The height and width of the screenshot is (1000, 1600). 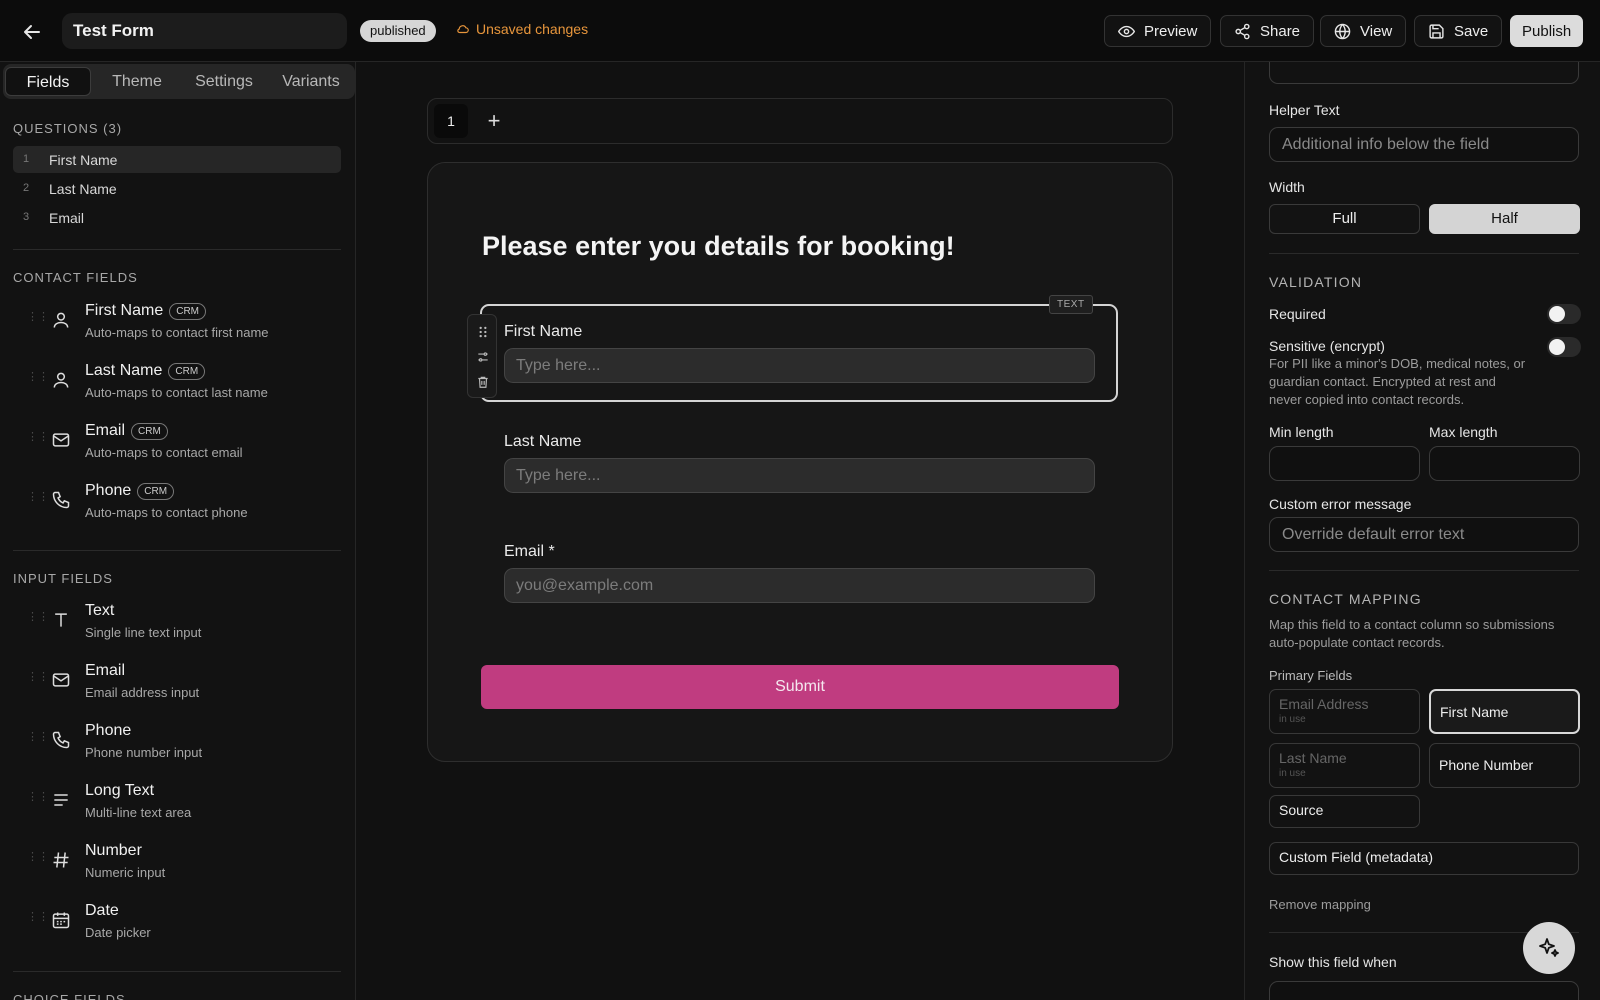 I want to click on panel-tabs: Fields Theme Settings Variants, so click(x=179, y=81).